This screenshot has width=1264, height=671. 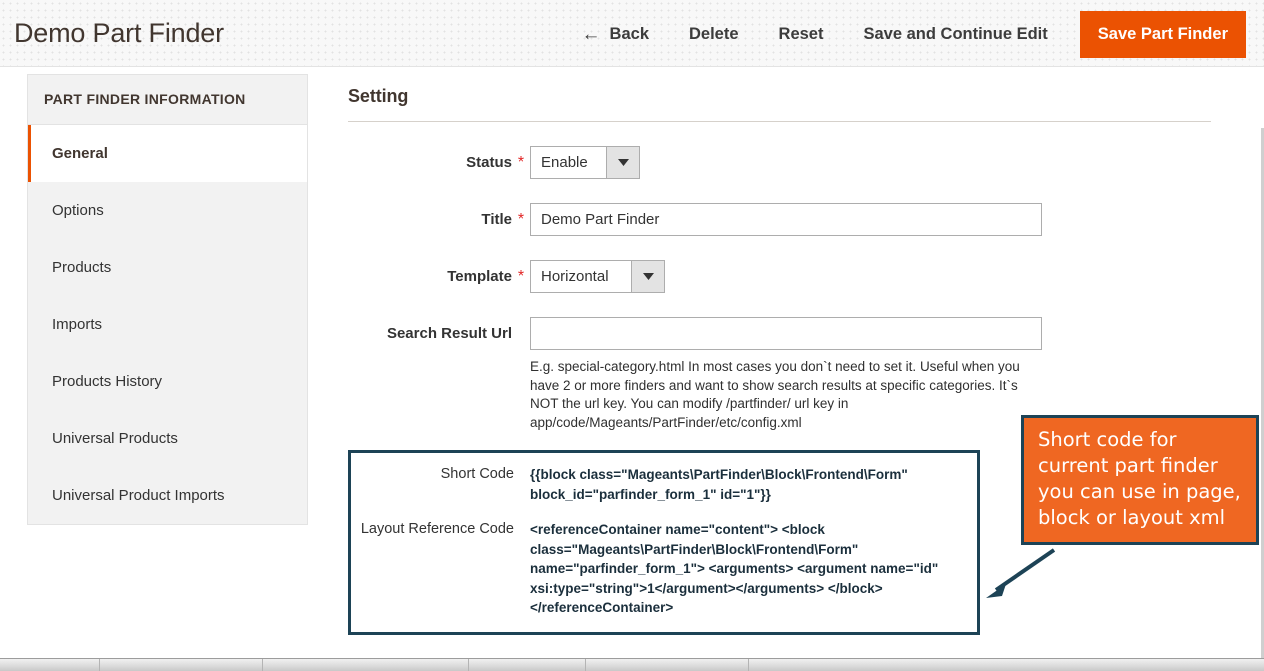 I want to click on search-result-url-input, so click(x=786, y=333).